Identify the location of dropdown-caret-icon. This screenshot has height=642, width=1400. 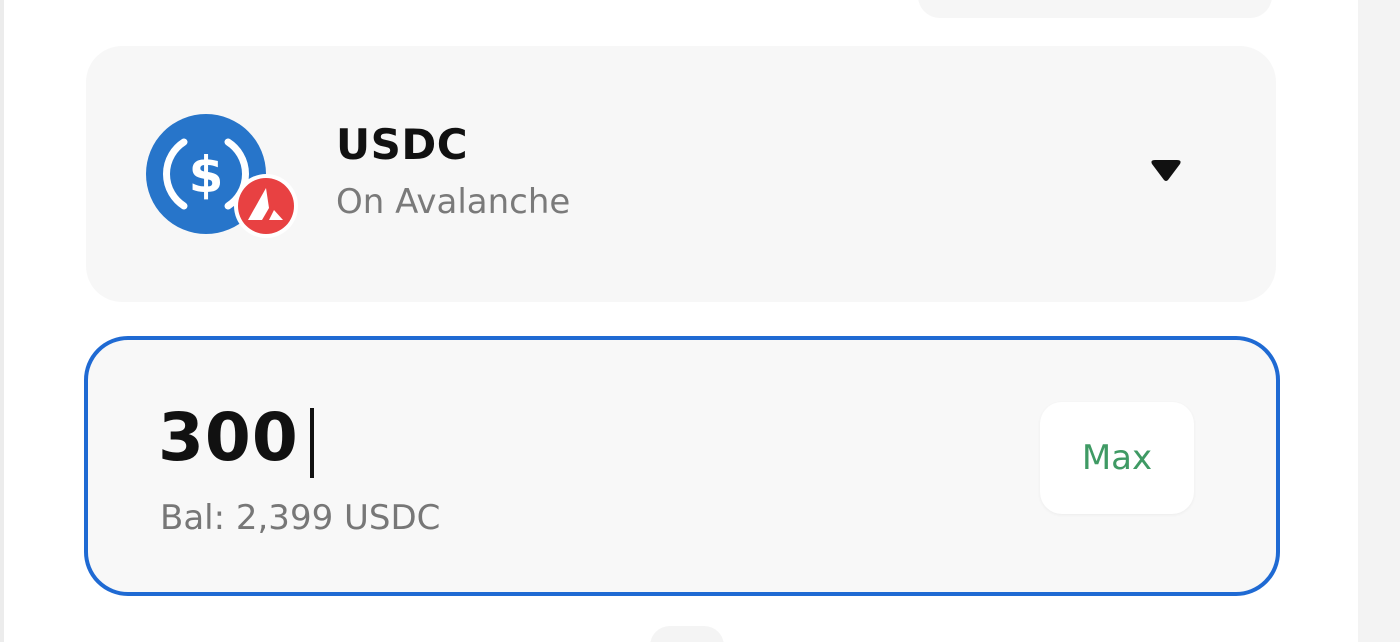
(1166, 171).